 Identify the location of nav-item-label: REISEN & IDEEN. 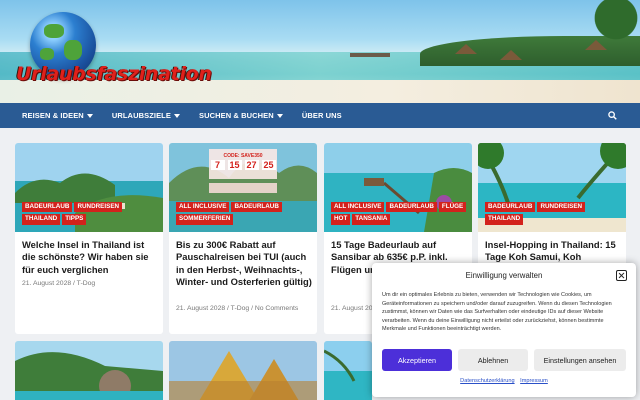
(53, 115).